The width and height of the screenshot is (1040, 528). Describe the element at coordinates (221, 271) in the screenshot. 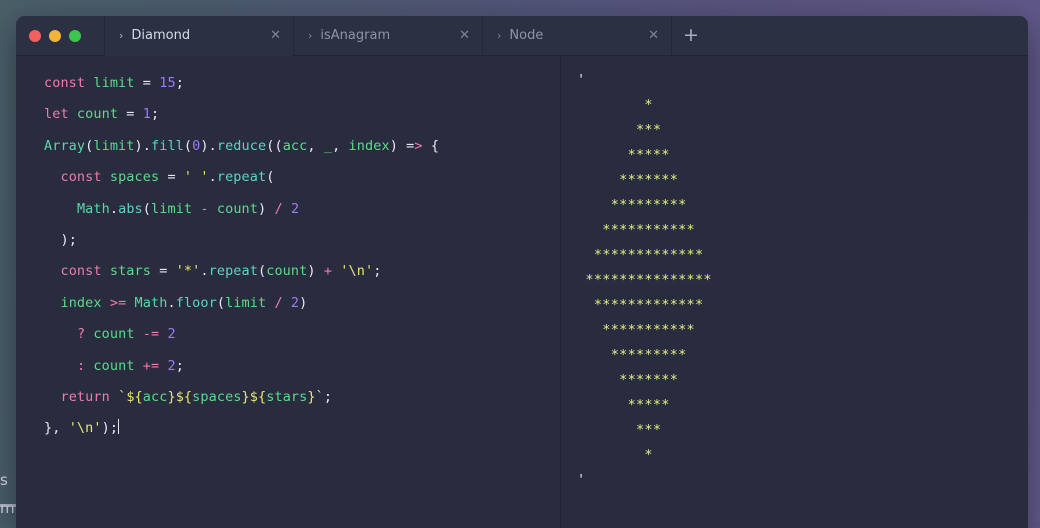

I see `code-line: const stars = '*'.repeat(count) + '\n';` at that location.